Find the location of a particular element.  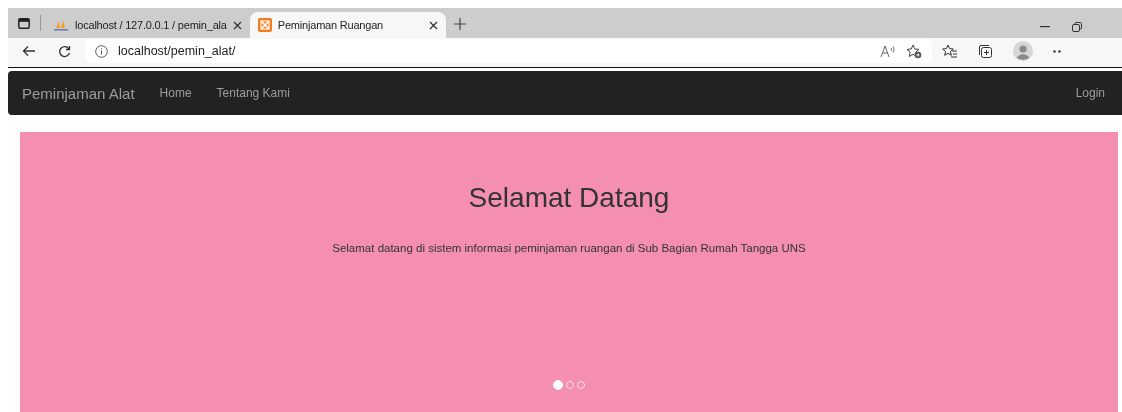

tab-title: localhost / 127.0.0.1 / pemin_ala is located at coordinates (151, 25).